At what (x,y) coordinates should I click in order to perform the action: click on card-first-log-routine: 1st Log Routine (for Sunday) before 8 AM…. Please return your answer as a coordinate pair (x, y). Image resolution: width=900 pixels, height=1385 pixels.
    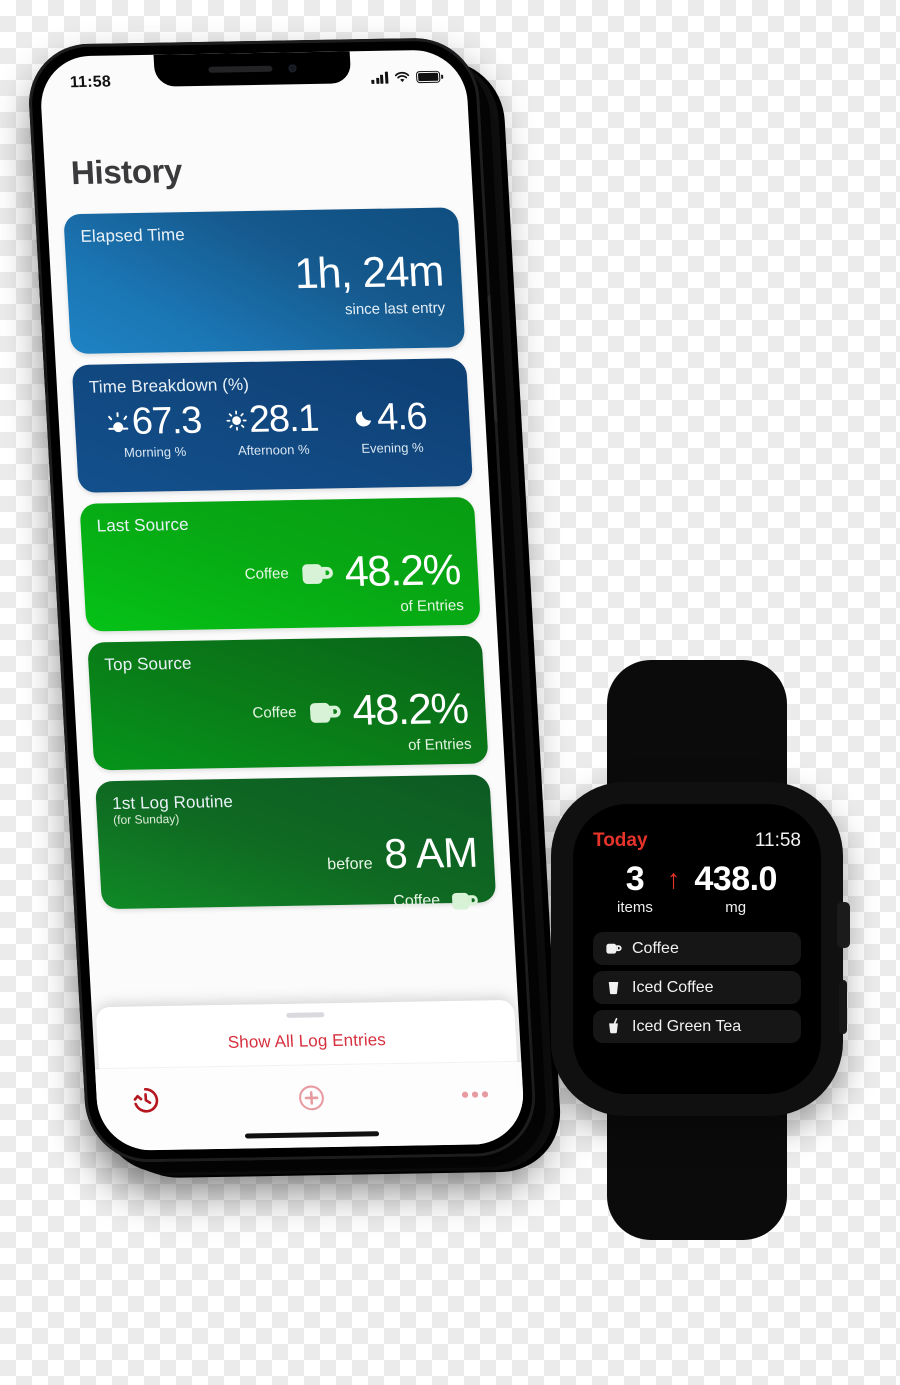
    Looking at the image, I should click on (295, 842).